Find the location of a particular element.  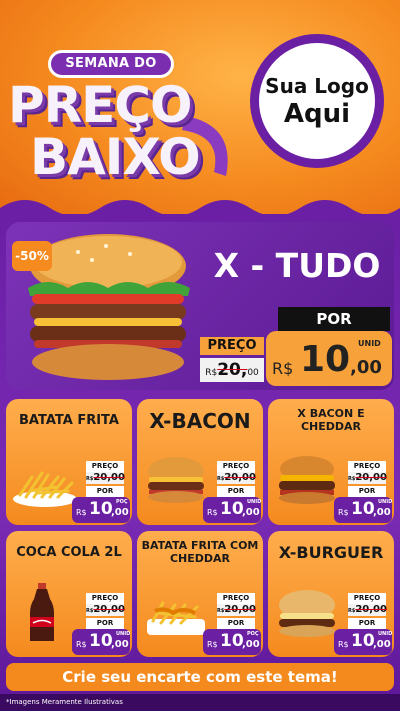

product-name: COCA COLA 2L is located at coordinates (69, 552).